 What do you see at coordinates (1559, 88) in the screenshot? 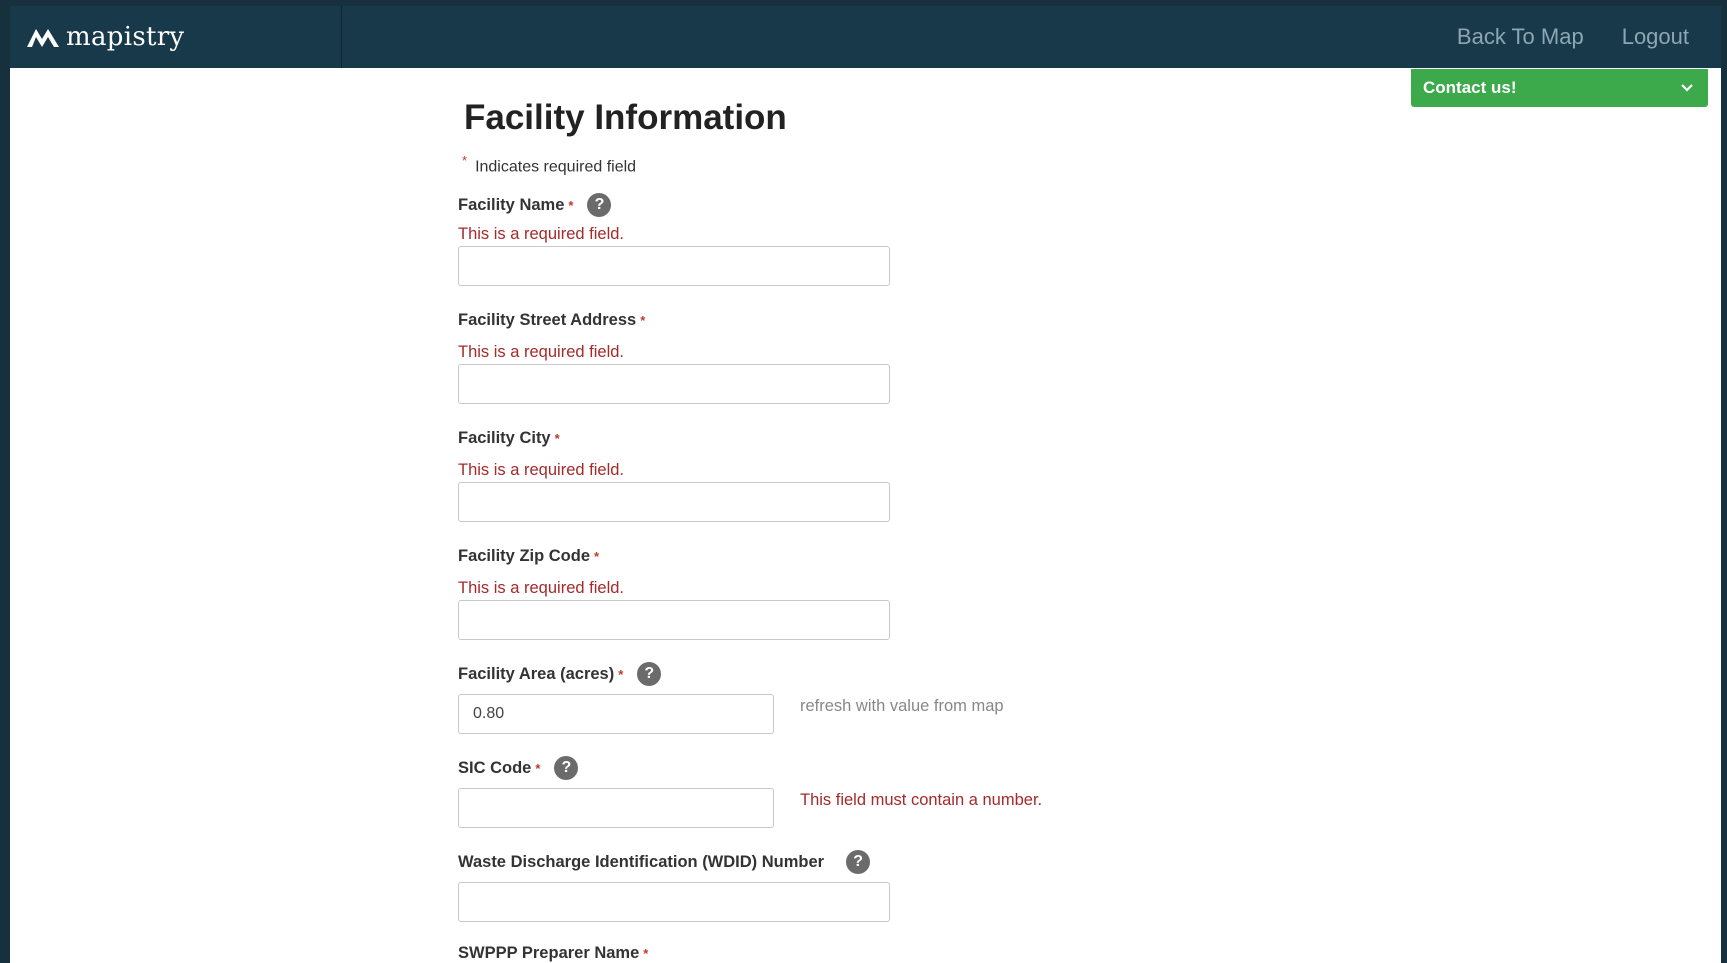
I see `contact-us-button: Contact us!` at bounding box center [1559, 88].